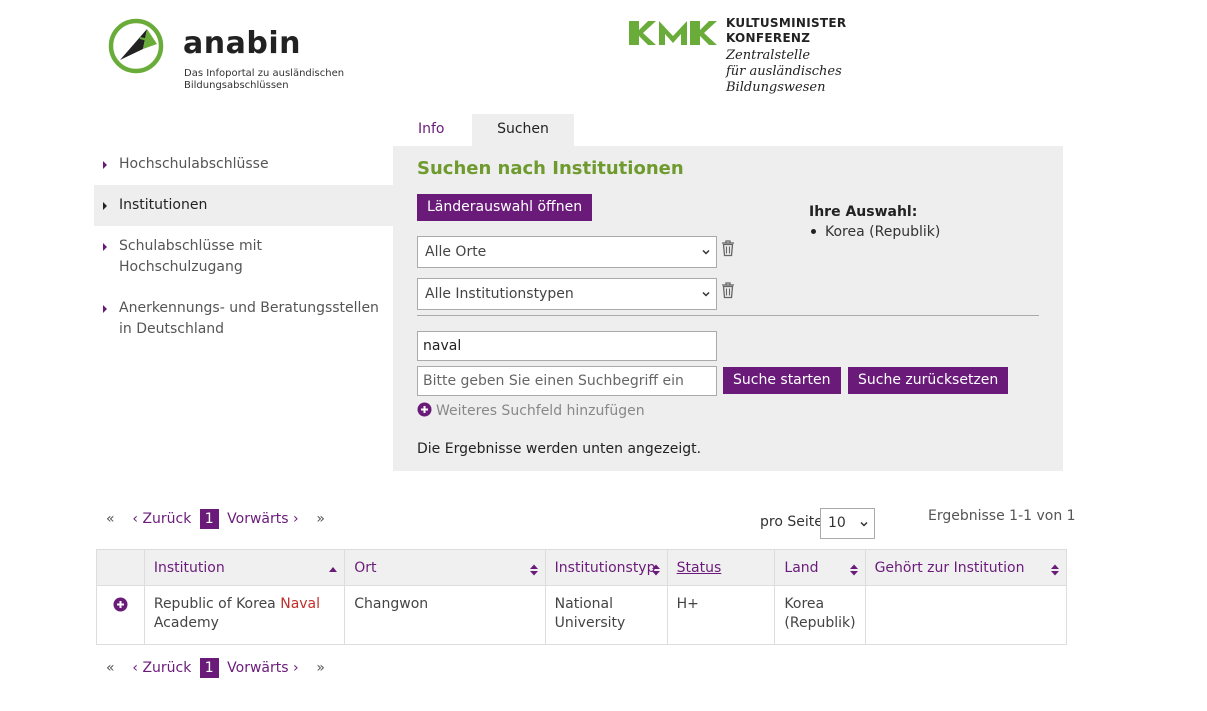 This screenshot has height=711, width=1207. Describe the element at coordinates (333, 569) in the screenshot. I see `sort-ascending-icon` at that location.